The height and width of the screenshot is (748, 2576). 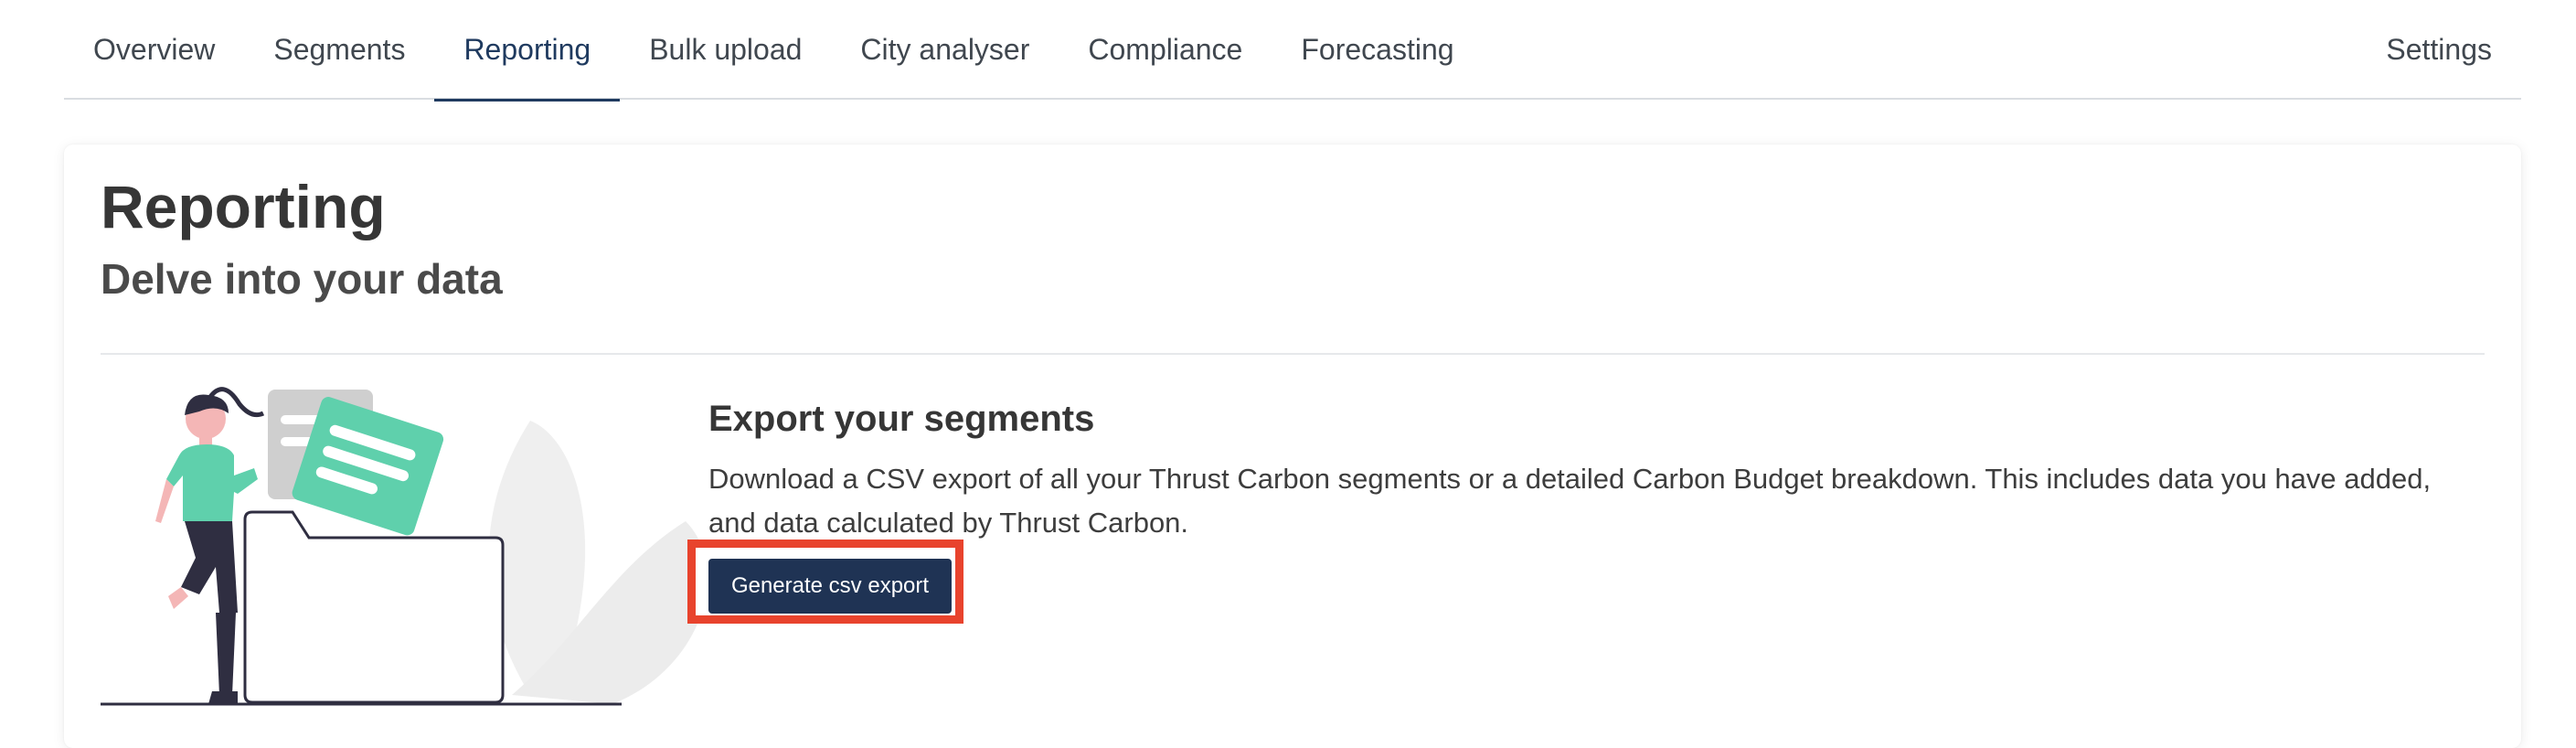 I want to click on tab-overview: Overview, so click(x=154, y=50).